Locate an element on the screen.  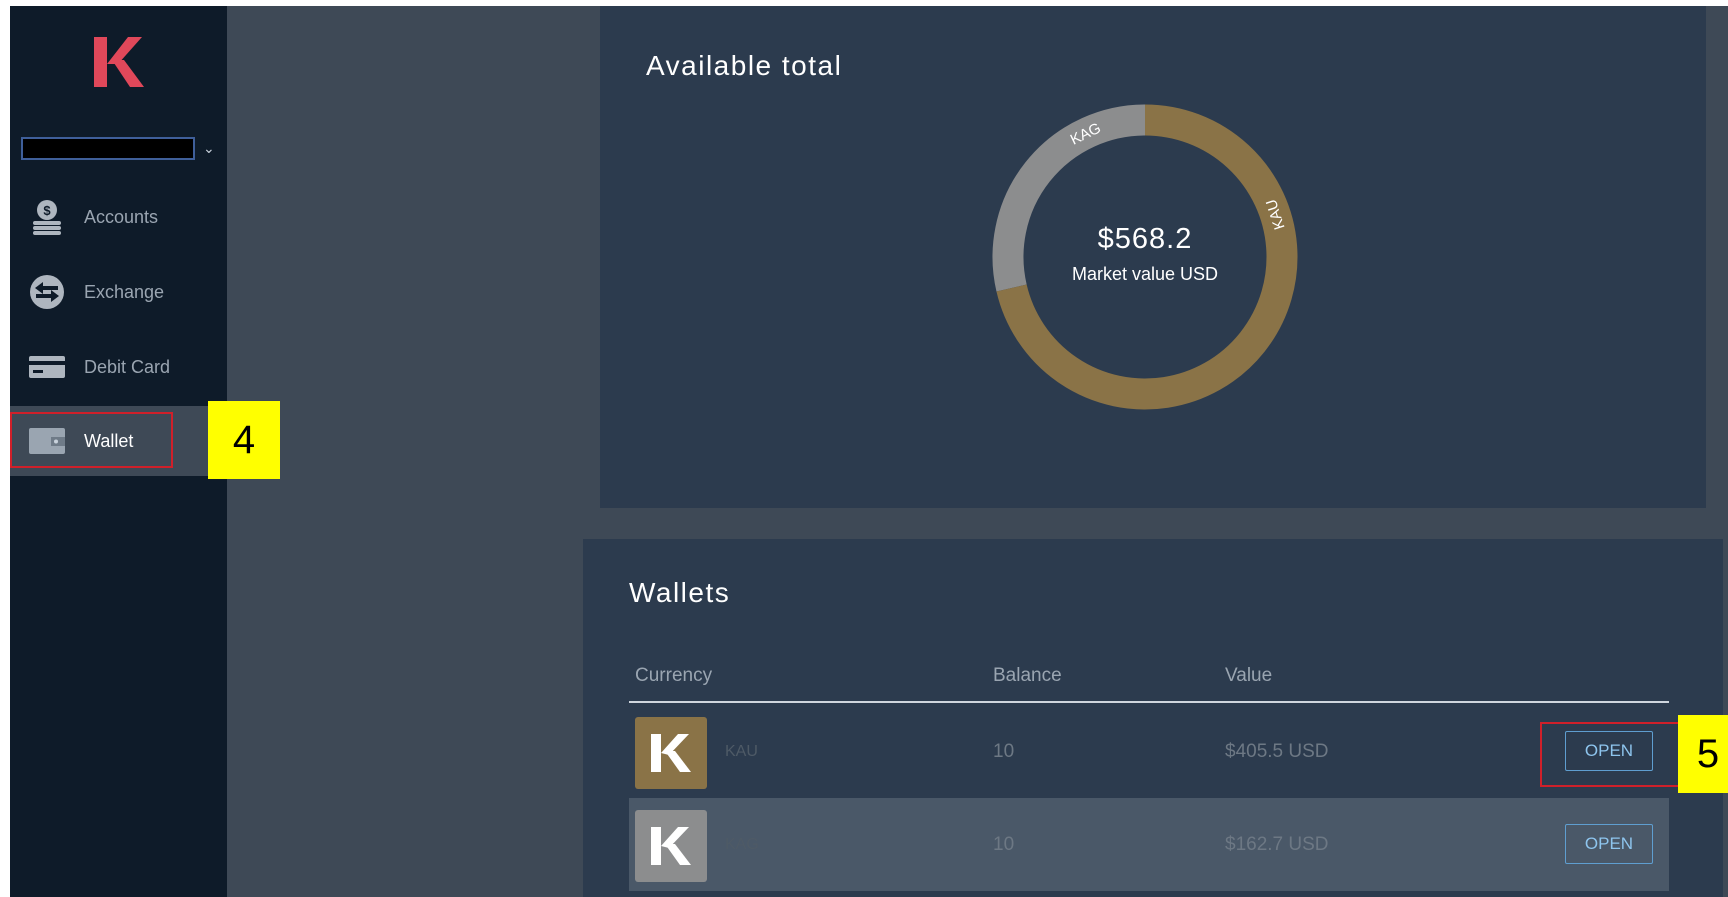
sidebar-item-exchange: Exchange is located at coordinates (118, 292).